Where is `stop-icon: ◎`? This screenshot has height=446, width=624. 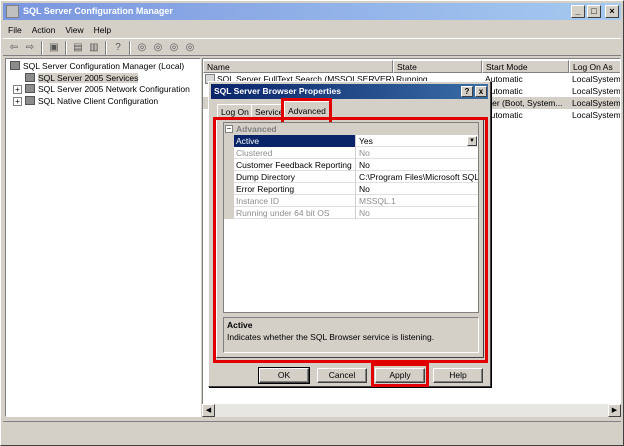
stop-icon: ◎ is located at coordinates (174, 47).